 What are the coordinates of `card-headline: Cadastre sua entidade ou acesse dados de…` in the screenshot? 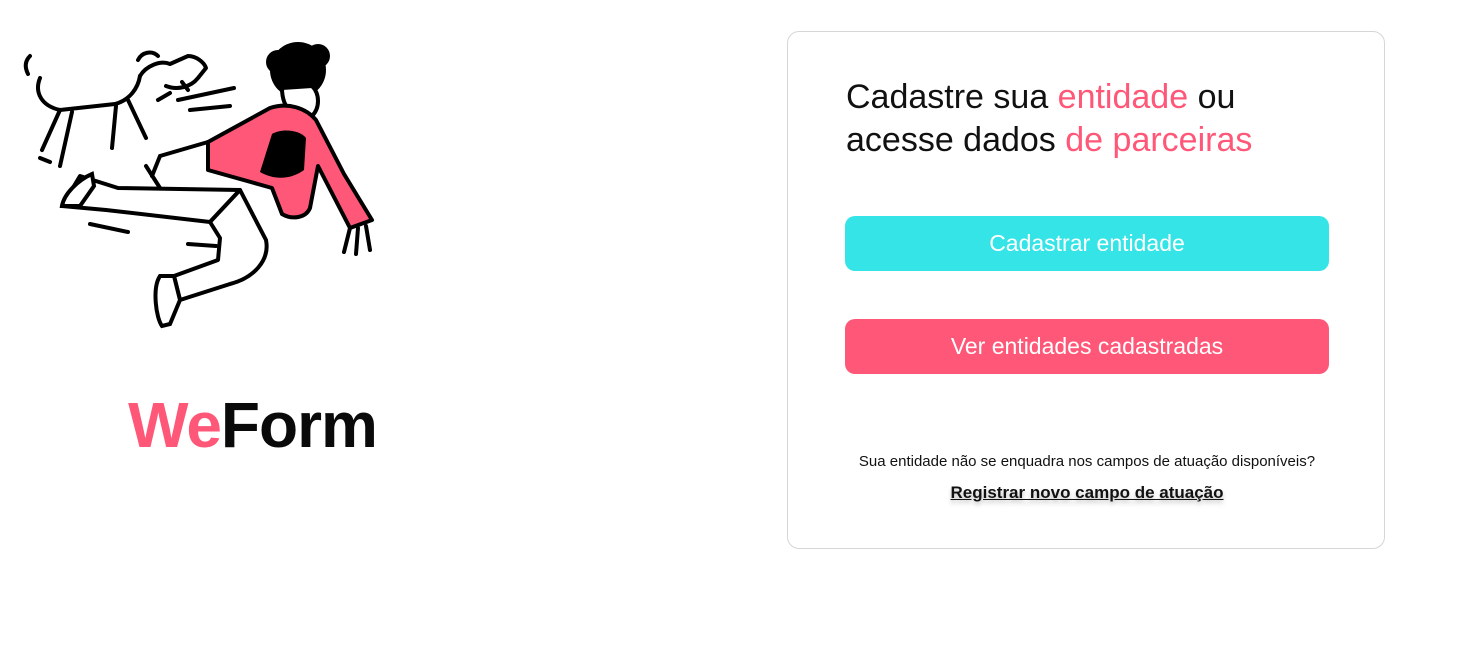 It's located at (1086, 119).